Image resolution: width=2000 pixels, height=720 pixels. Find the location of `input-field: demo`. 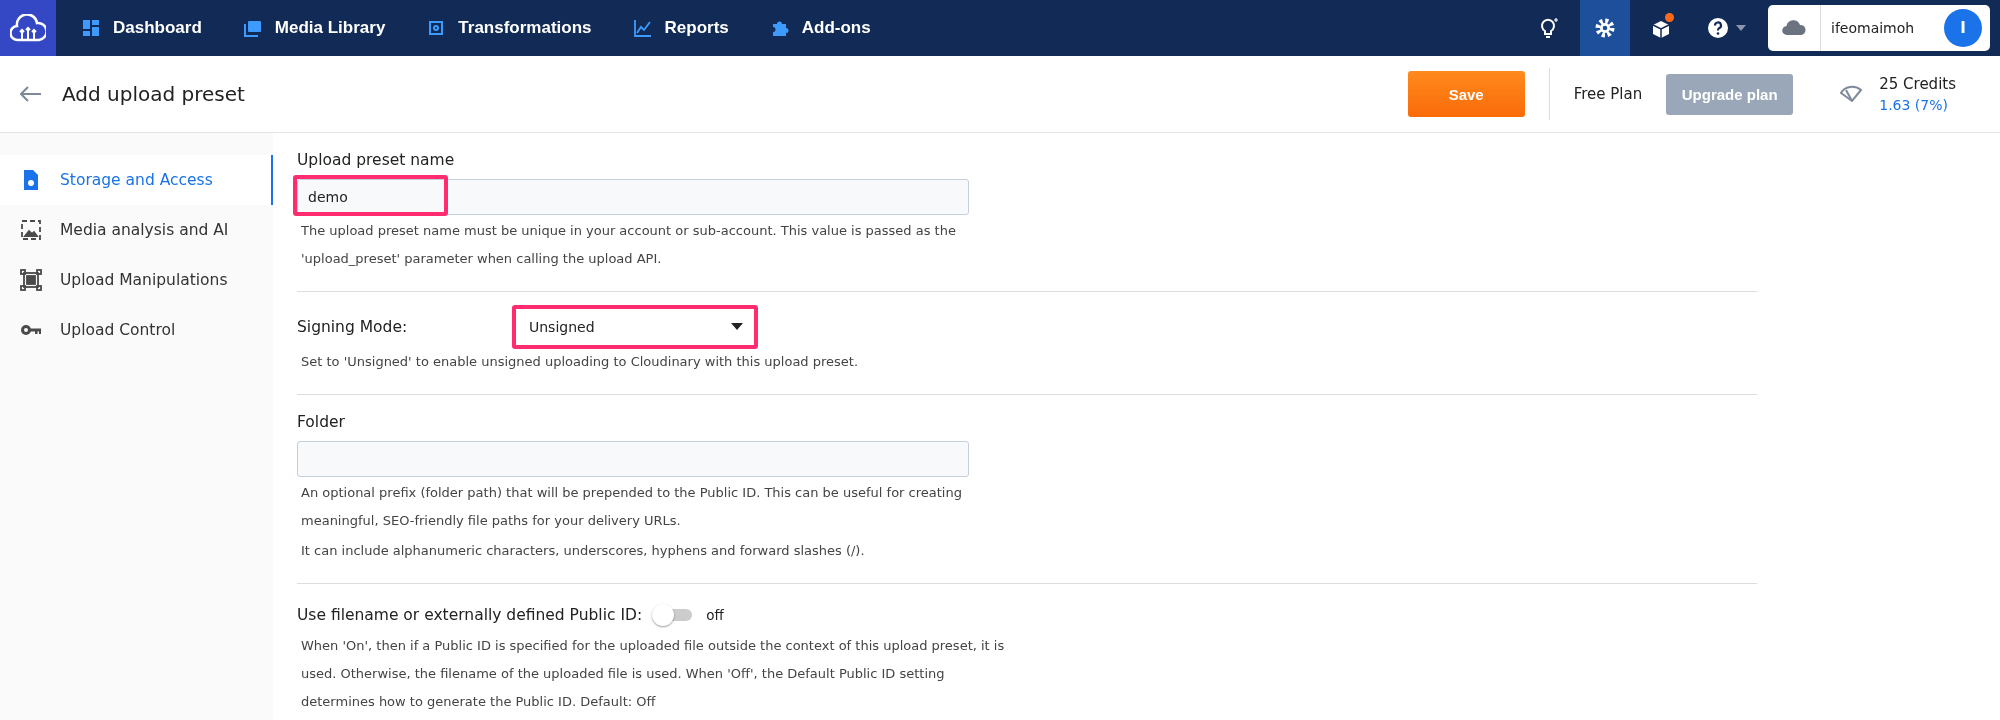

input-field: demo is located at coordinates (633, 197).